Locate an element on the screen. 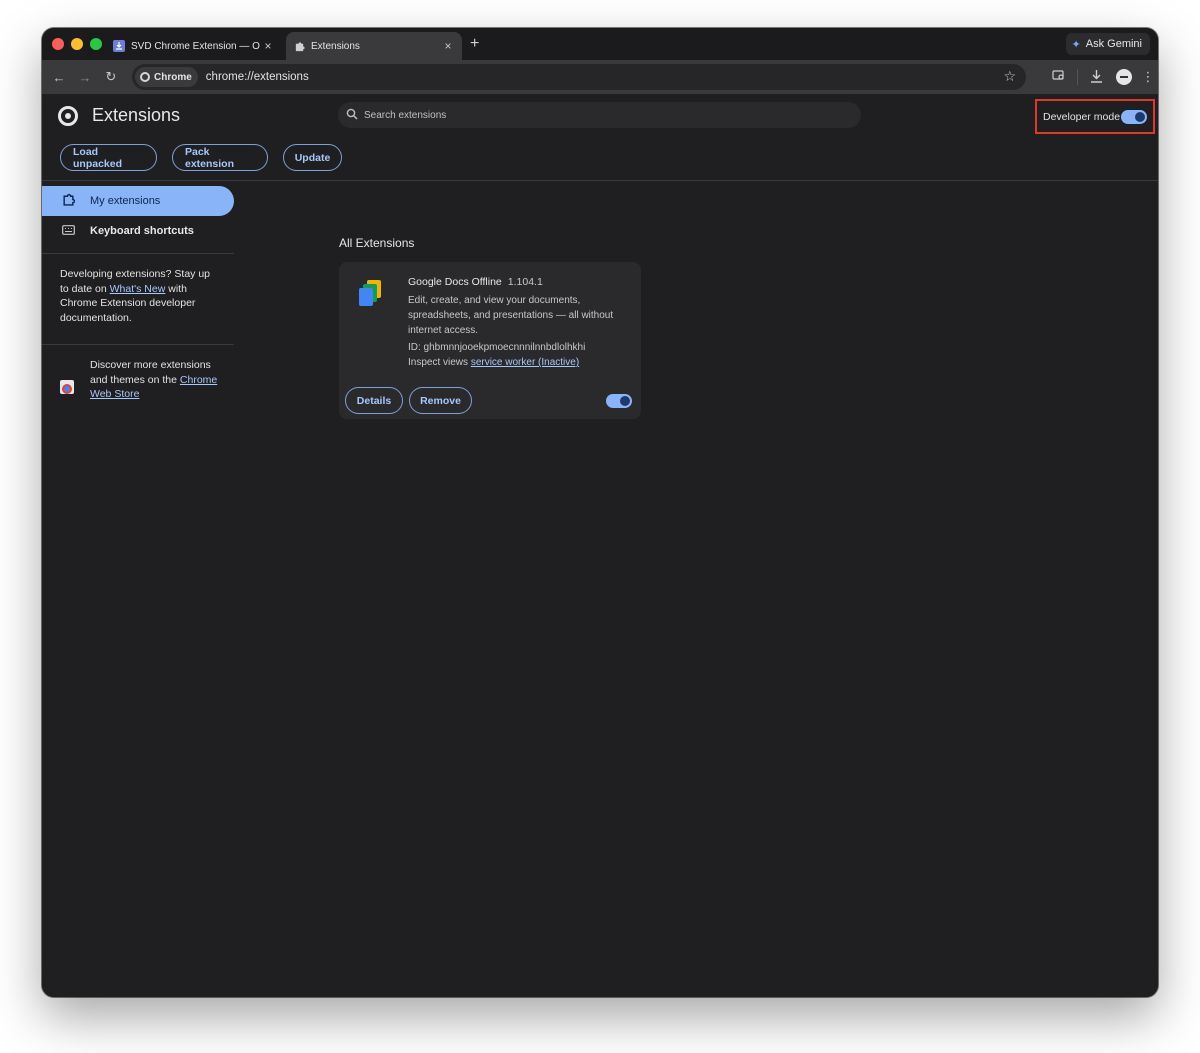 This screenshot has height=1053, width=1200. back-arrow-icon: ← is located at coordinates (59, 77).